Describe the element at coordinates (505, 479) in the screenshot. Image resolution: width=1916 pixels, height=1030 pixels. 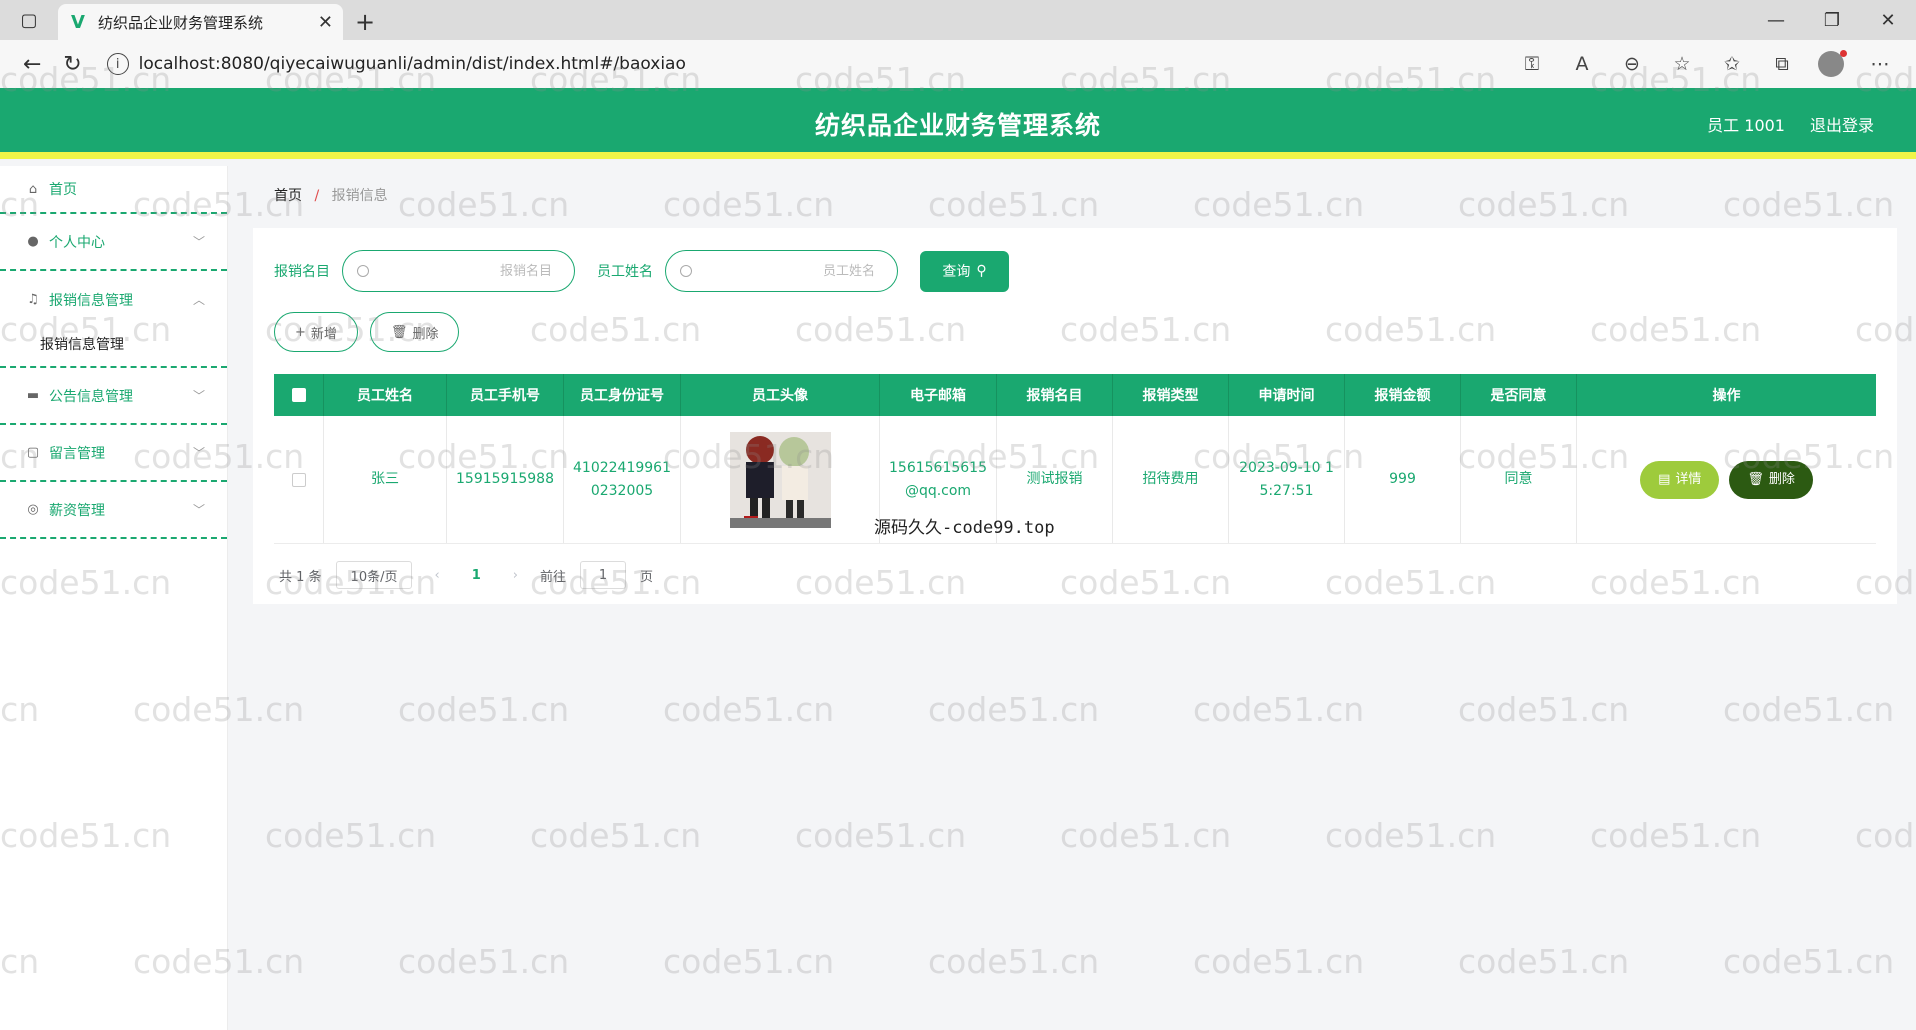
I see `cell-phone: 15915915988` at that location.